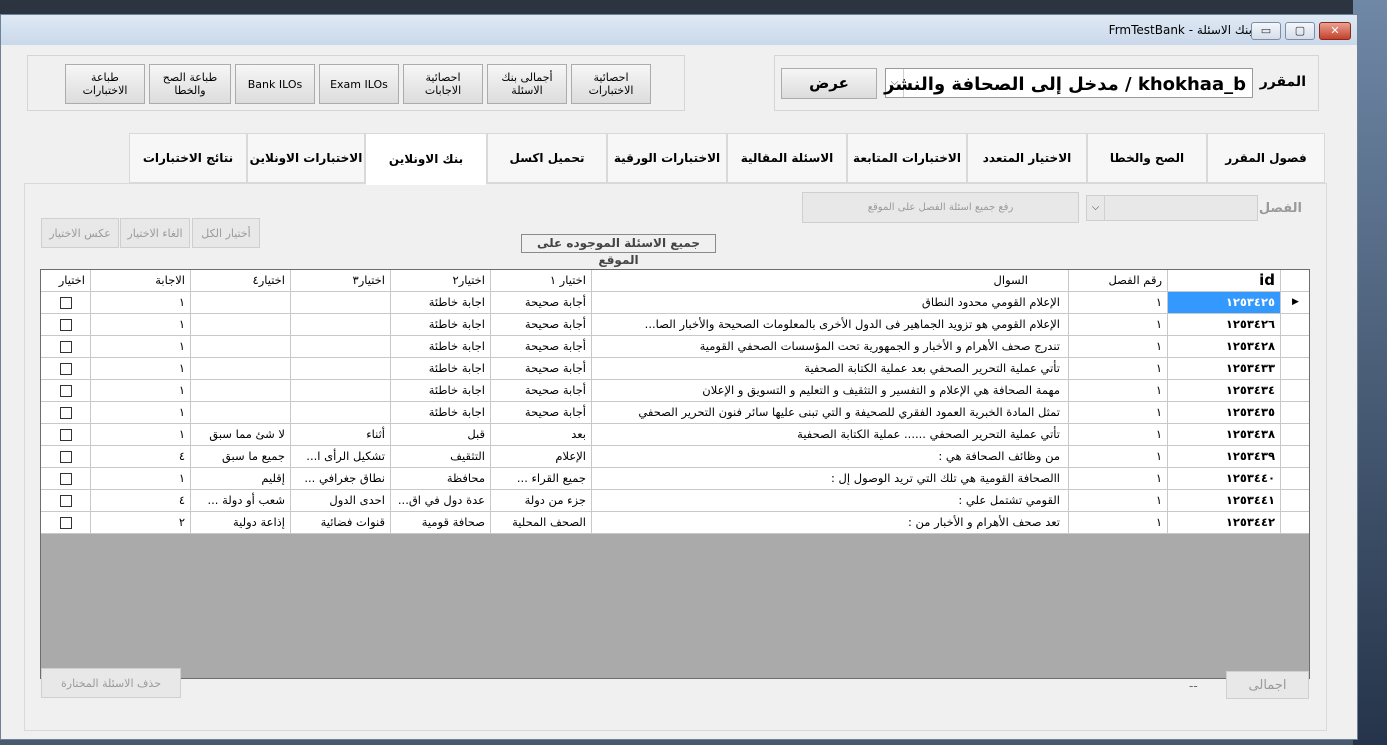  Describe the element at coordinates (1027, 158) in the screenshot. I see `tab-multiple-choice: الاختيار المتعدد` at that location.